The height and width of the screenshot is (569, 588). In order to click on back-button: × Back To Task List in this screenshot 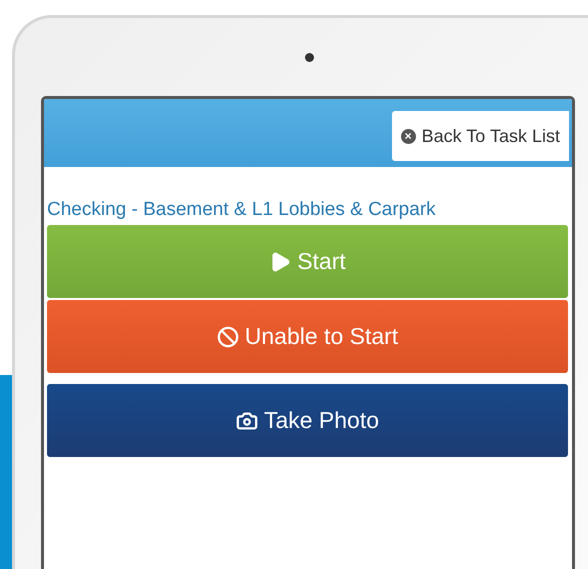, I will do `click(480, 136)`.